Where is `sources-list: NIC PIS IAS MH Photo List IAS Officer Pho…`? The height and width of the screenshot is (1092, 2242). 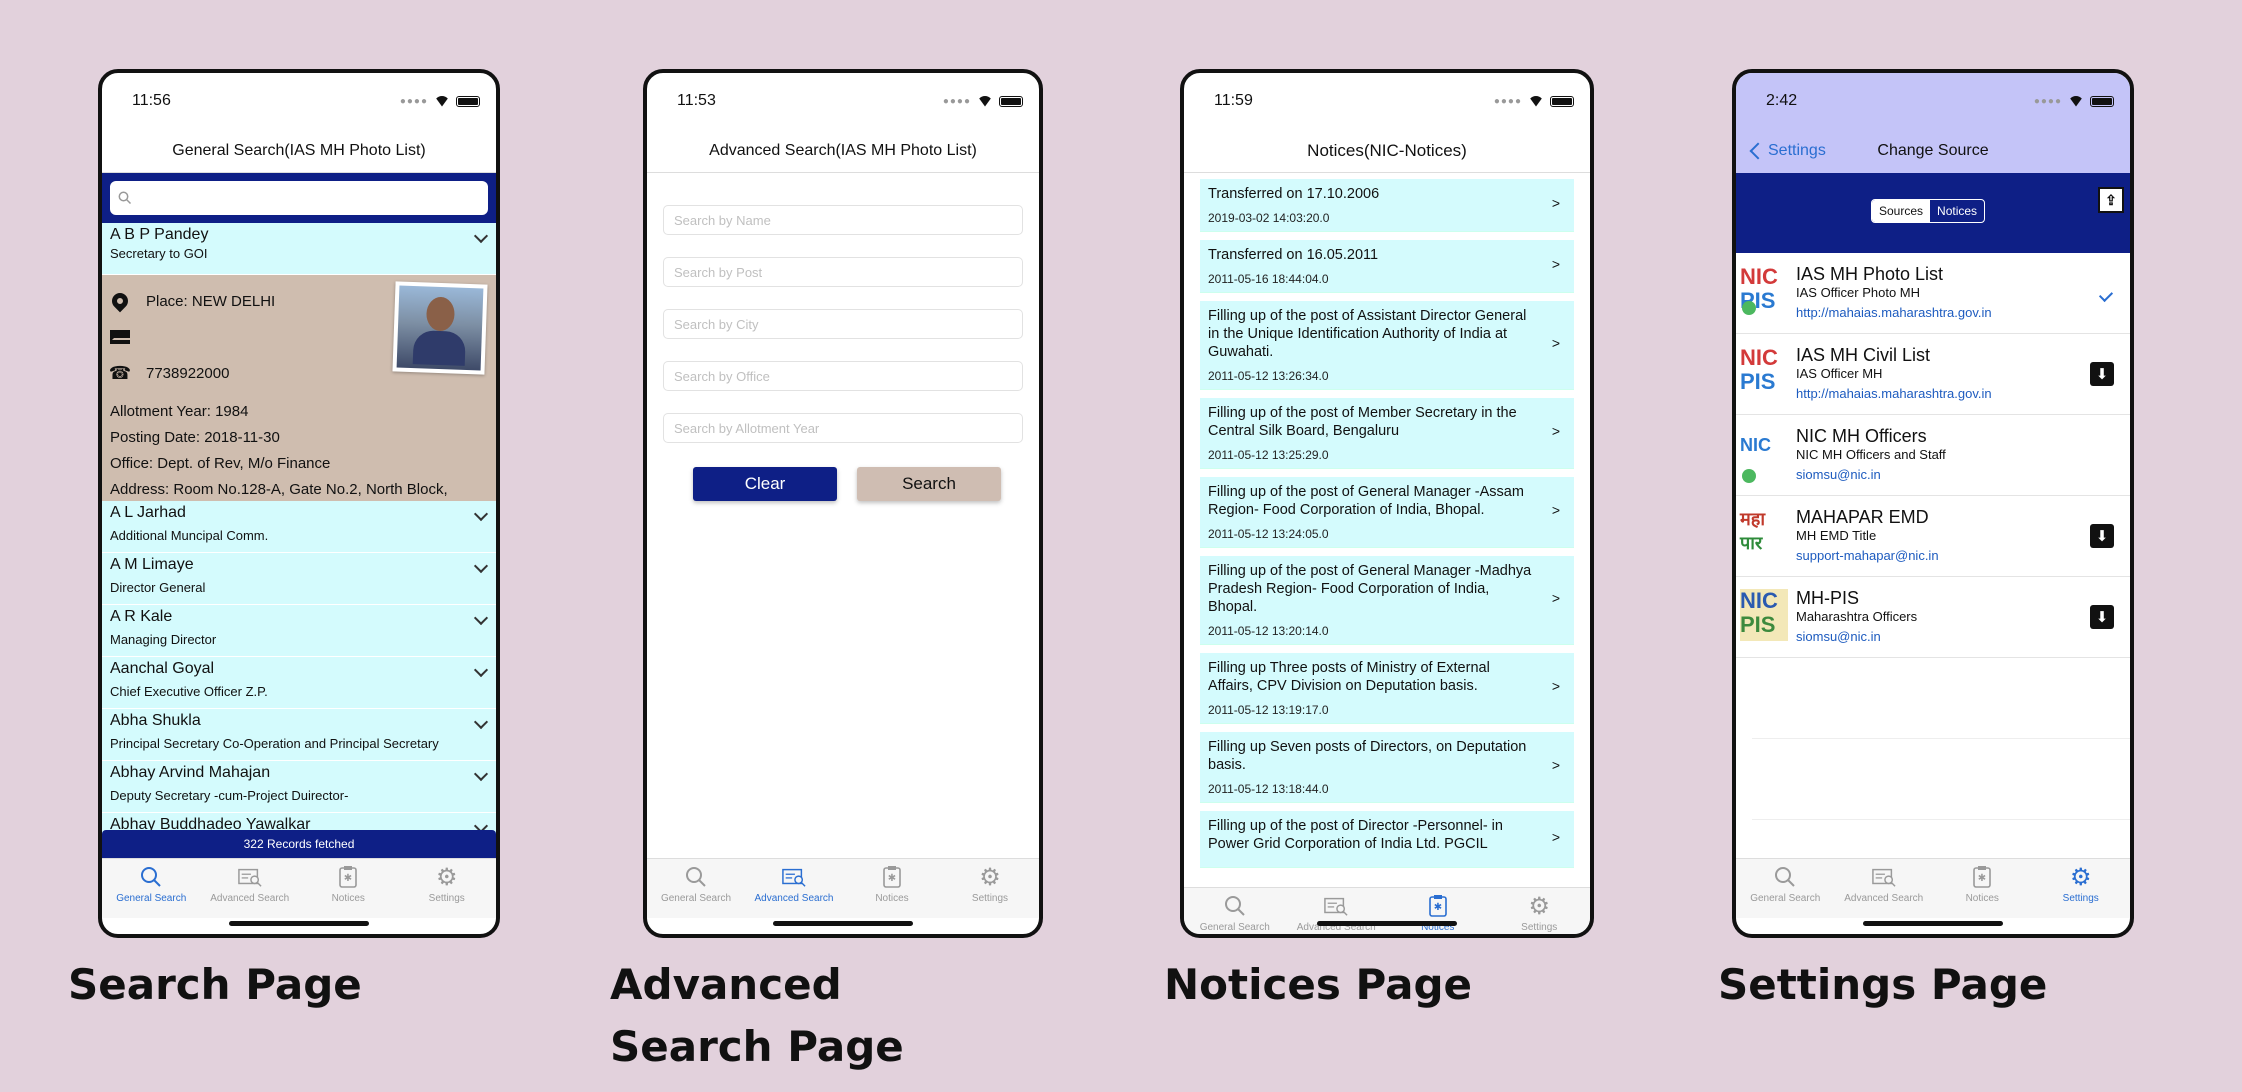 sources-list: NIC PIS IAS MH Photo List IAS Officer Pho… is located at coordinates (1933, 577).